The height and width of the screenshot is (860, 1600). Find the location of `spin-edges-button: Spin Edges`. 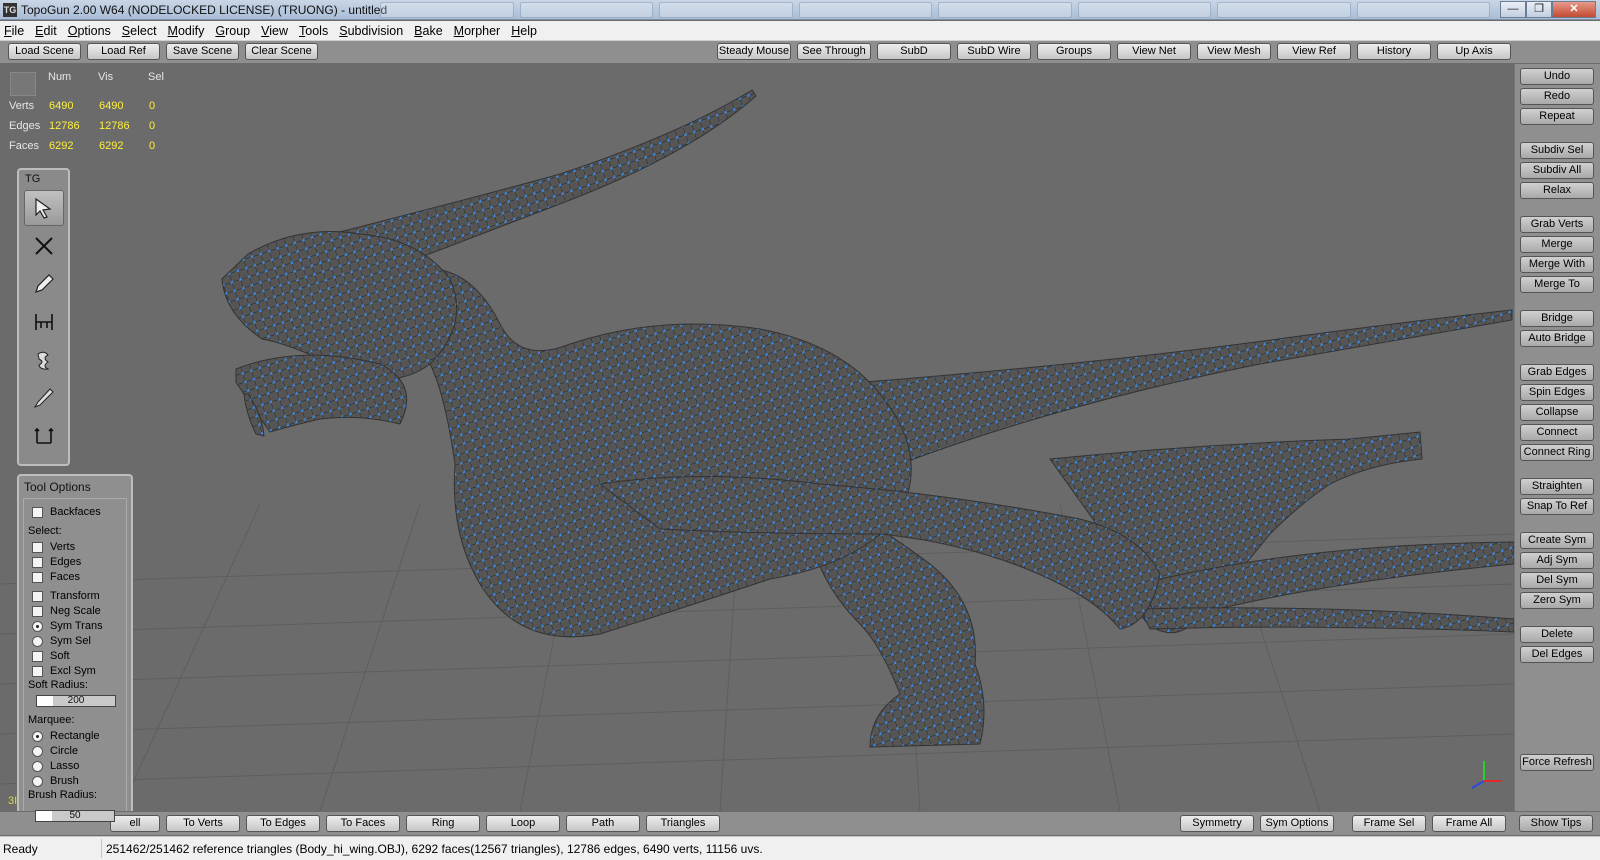

spin-edges-button: Spin Edges is located at coordinates (1557, 392).